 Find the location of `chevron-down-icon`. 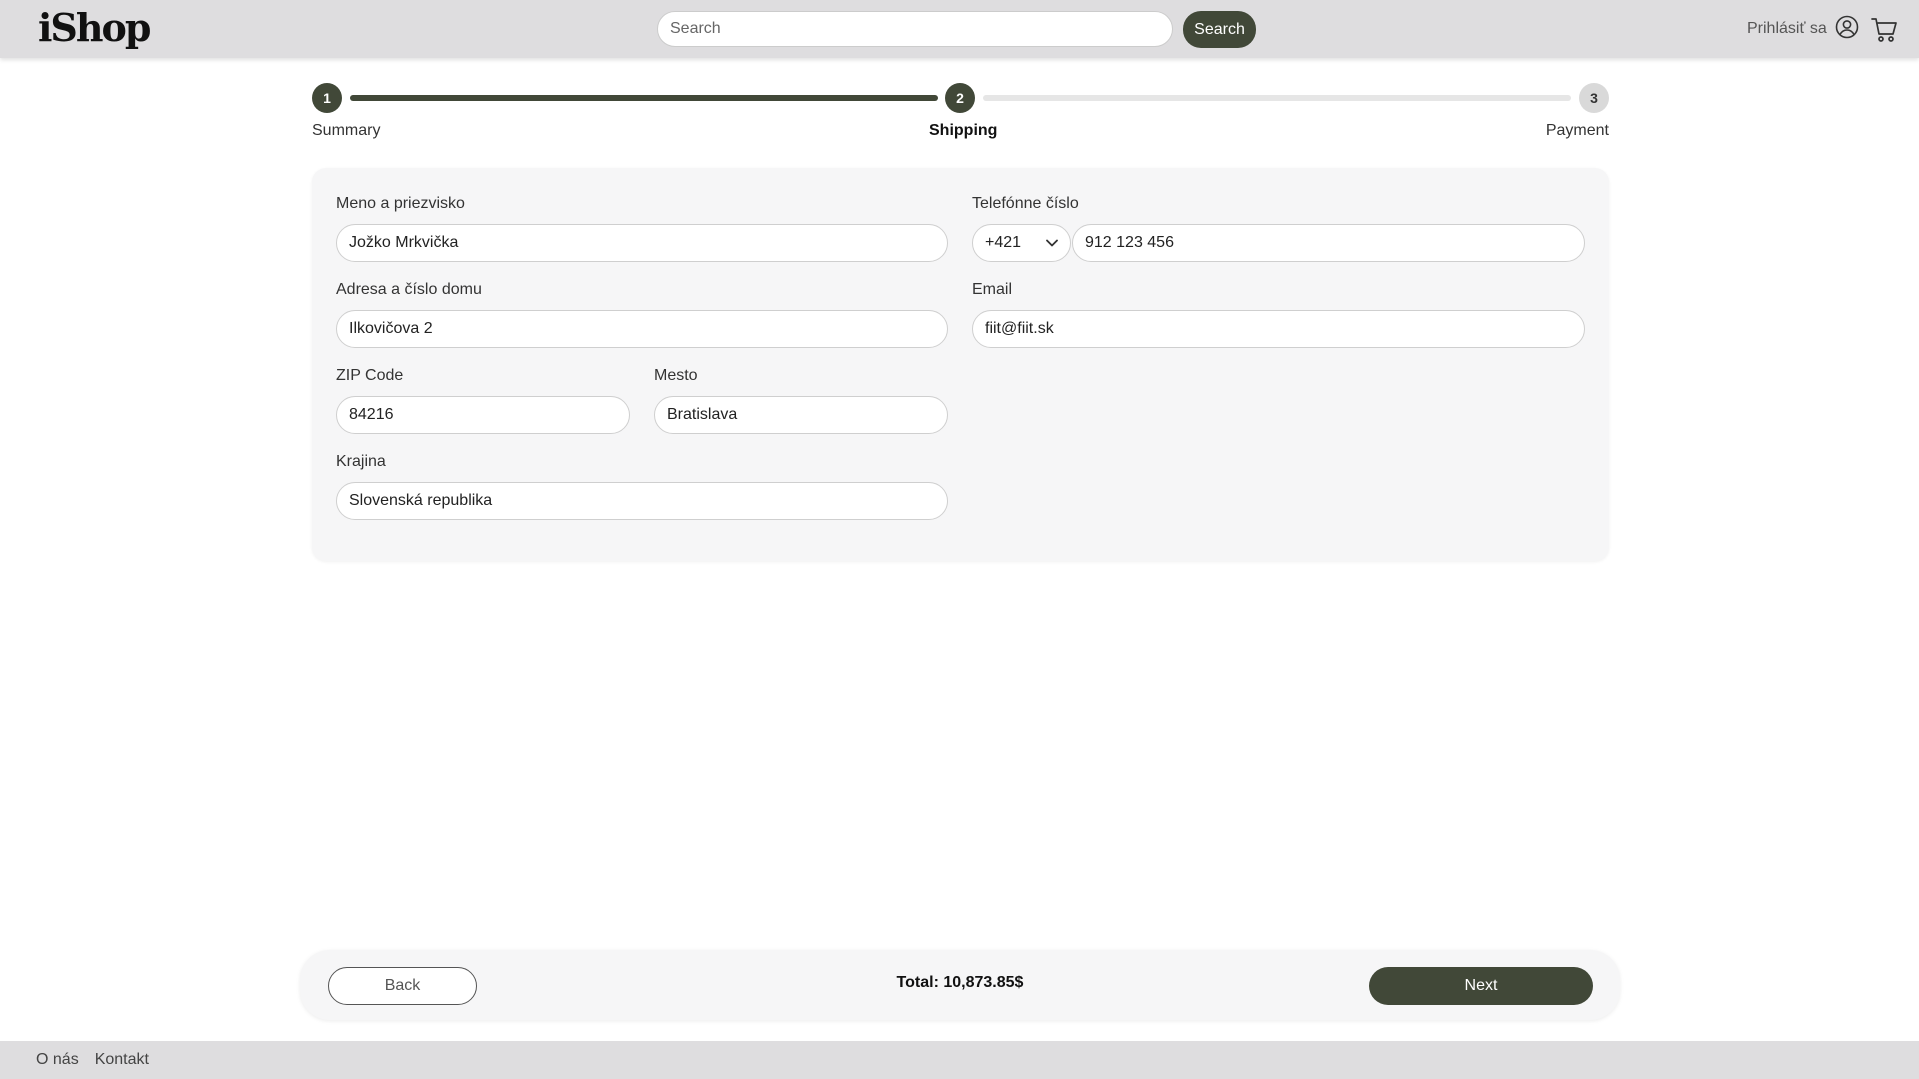

chevron-down-icon is located at coordinates (1052, 243).